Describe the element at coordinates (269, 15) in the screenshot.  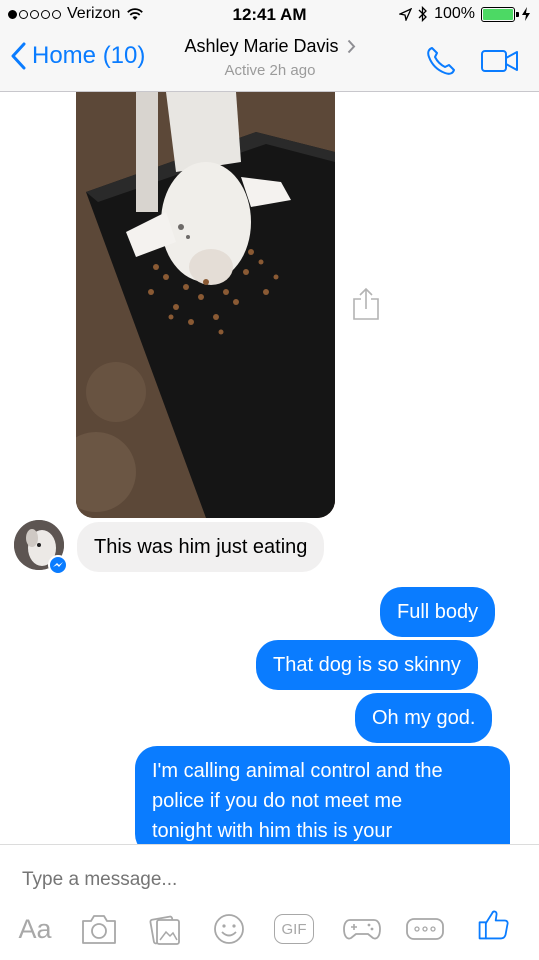
I see `status-bar: Verizon 12:41 AM 100%` at that location.